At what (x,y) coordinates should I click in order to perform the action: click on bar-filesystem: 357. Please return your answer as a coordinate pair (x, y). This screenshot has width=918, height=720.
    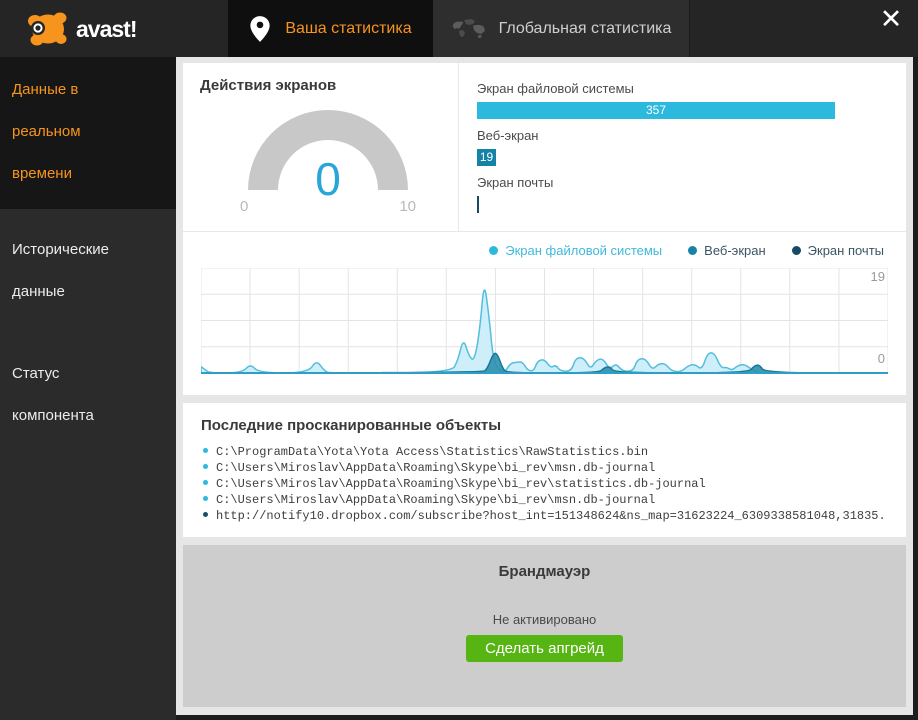
    Looking at the image, I should click on (656, 110).